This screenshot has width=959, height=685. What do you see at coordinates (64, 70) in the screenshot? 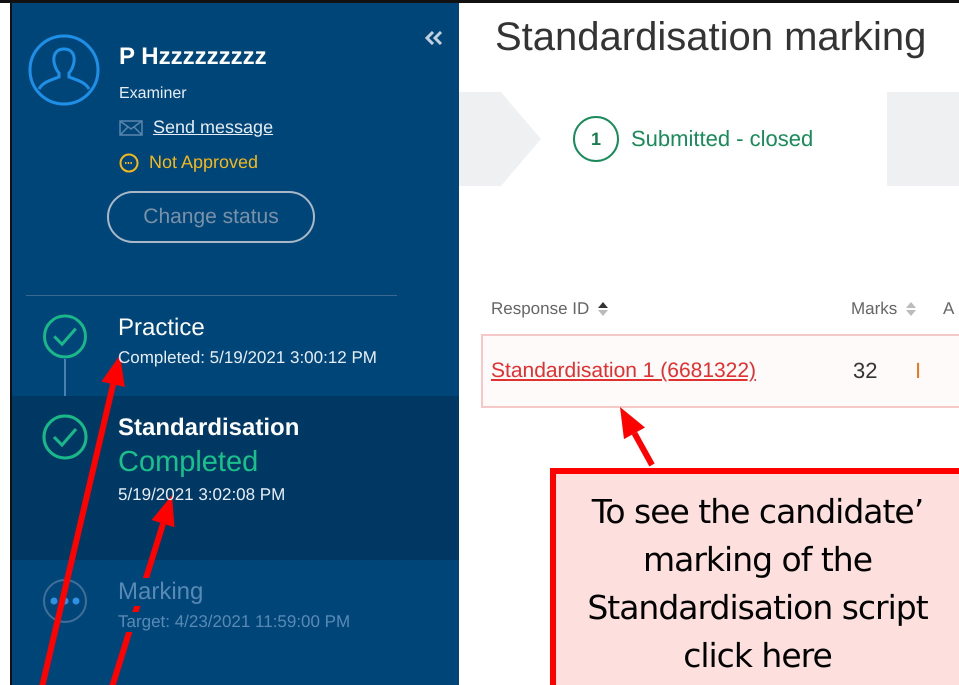
I see `avatar-icon` at bounding box center [64, 70].